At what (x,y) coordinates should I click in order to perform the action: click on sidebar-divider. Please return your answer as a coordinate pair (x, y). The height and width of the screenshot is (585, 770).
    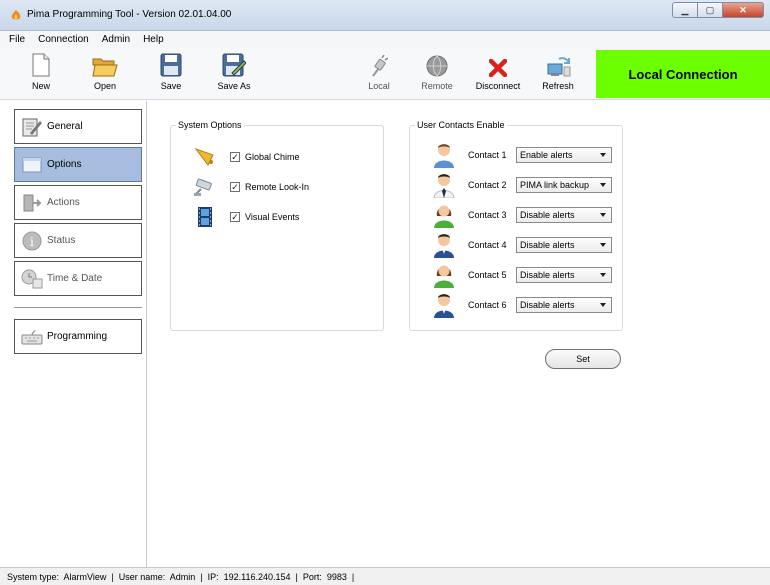
    Looking at the image, I should click on (78, 307).